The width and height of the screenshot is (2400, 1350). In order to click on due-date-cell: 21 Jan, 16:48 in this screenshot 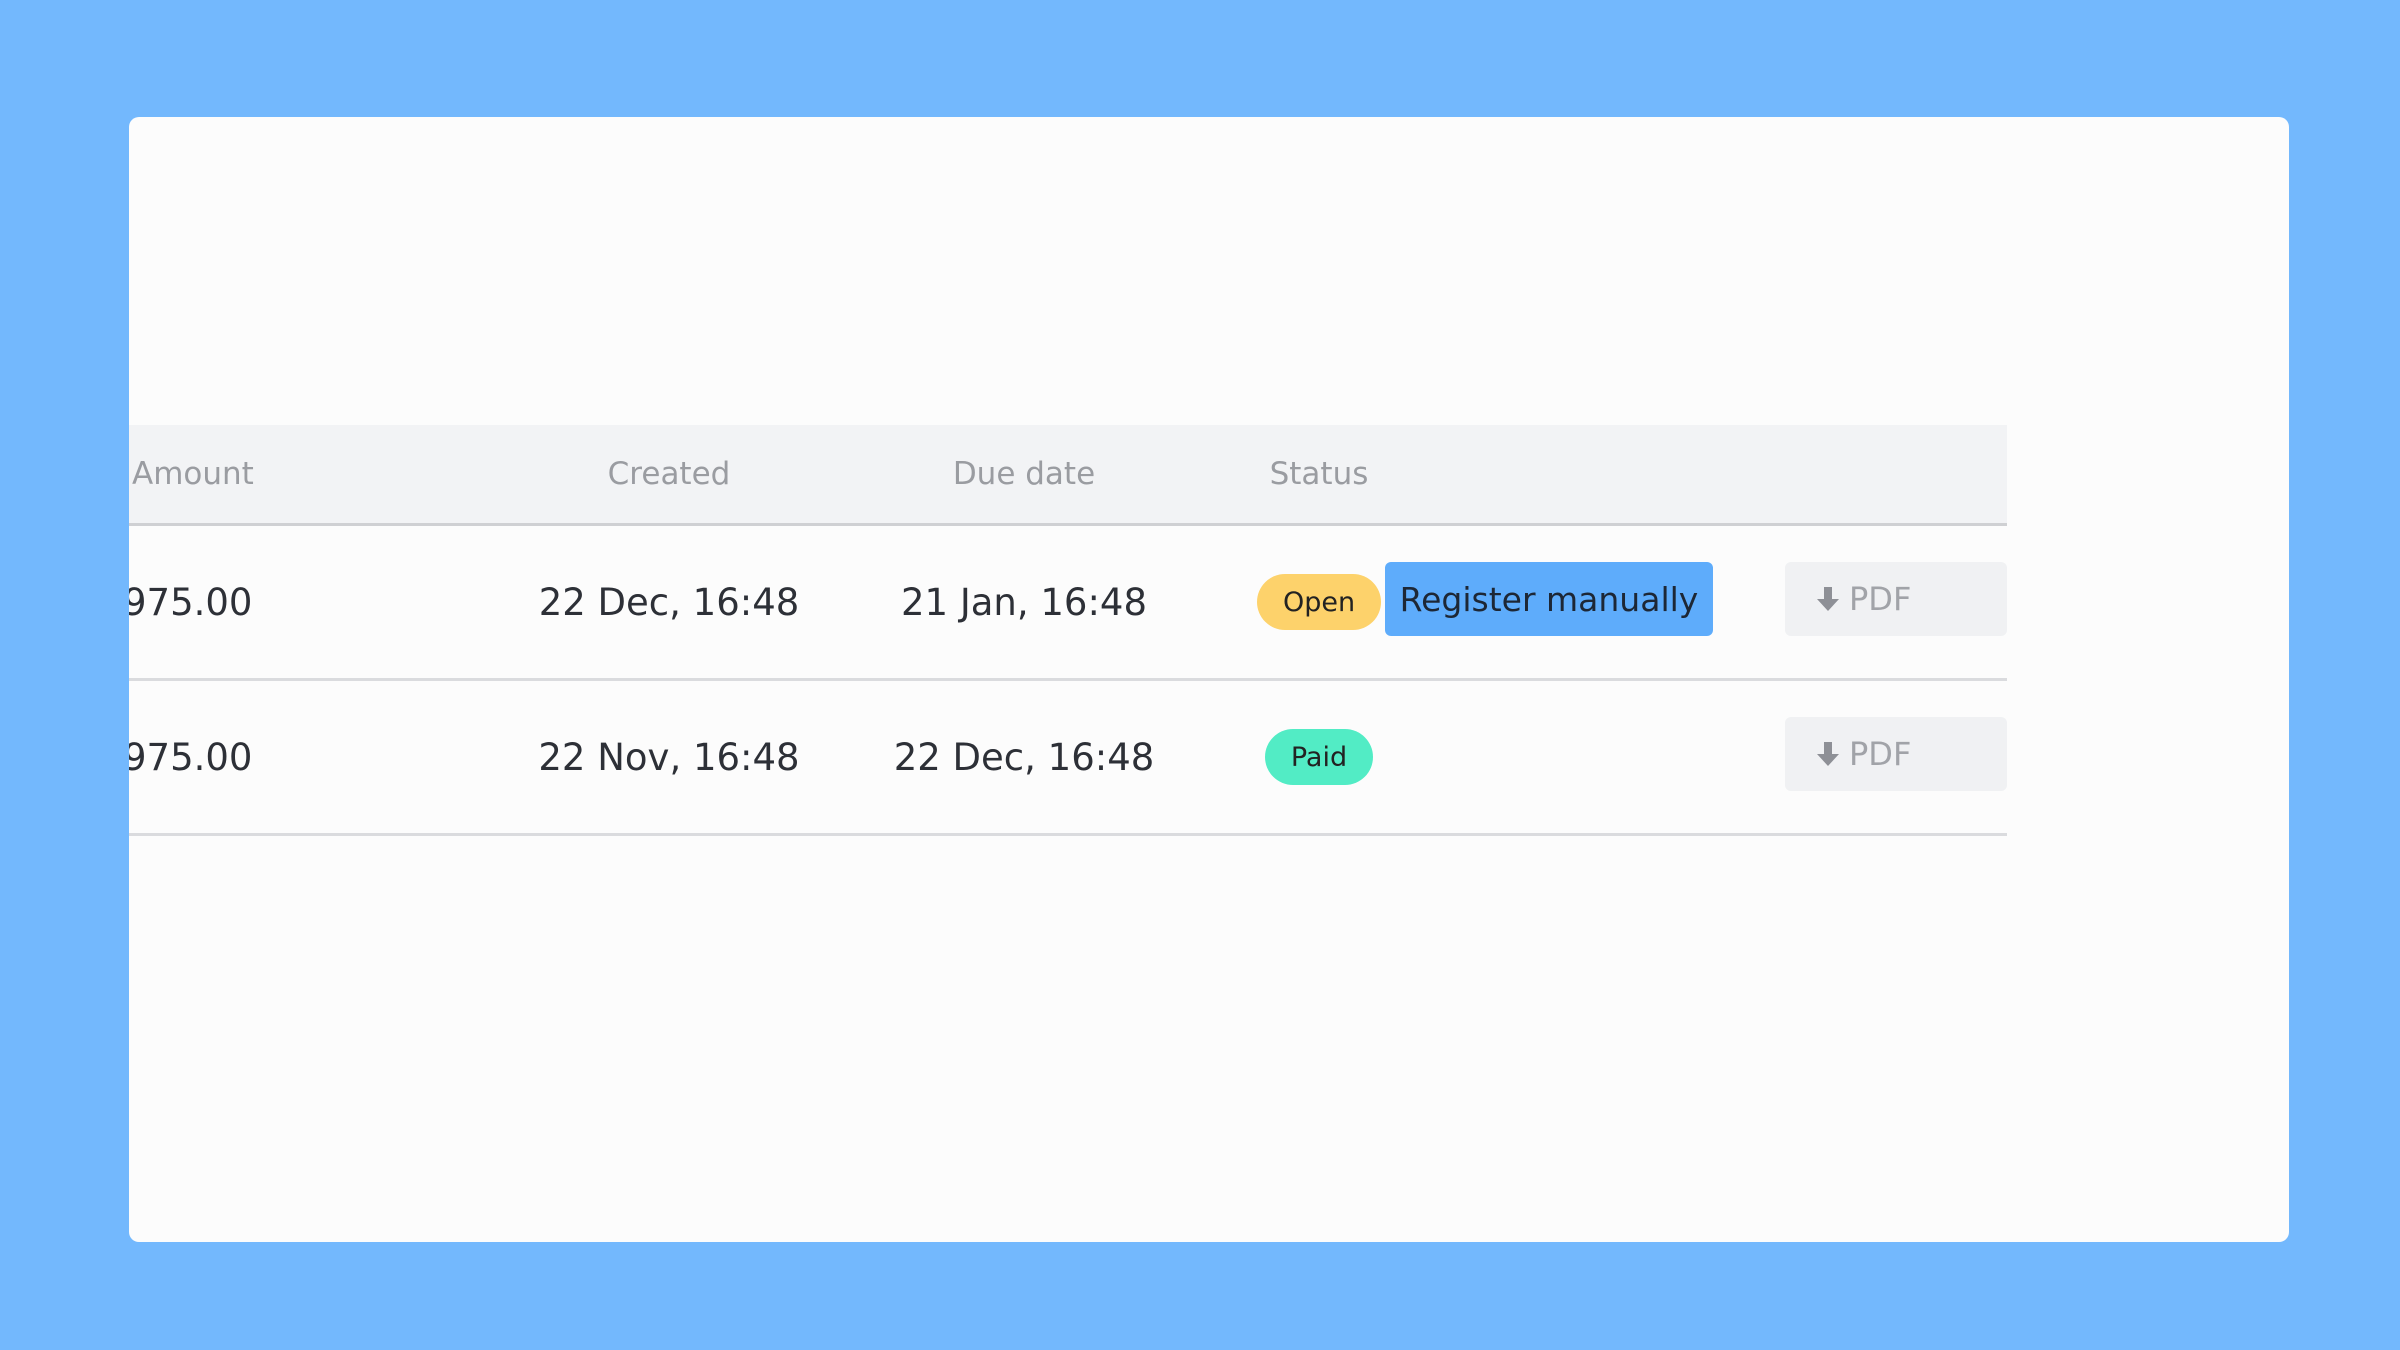, I will do `click(1024, 602)`.